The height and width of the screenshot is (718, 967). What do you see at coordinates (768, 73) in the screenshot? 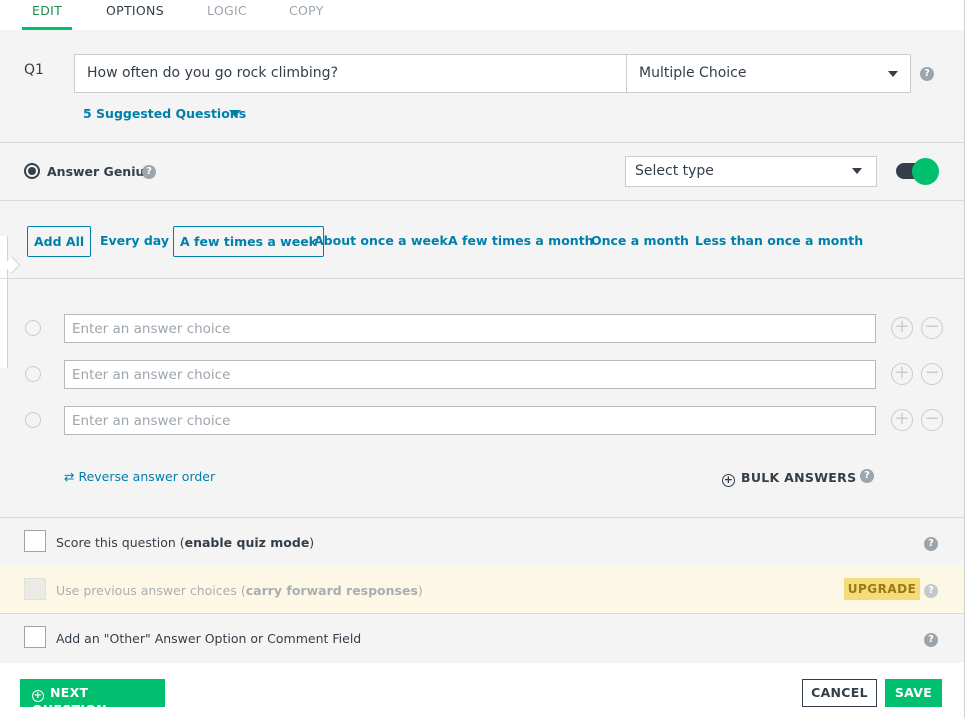
I see `question-type-dropdown: Multiple Choice` at bounding box center [768, 73].